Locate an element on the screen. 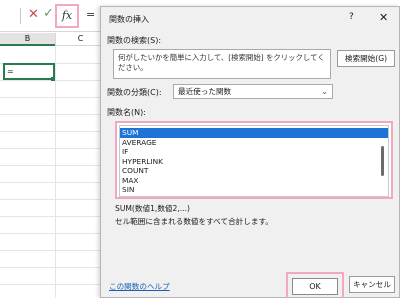  list-scrollbar is located at coordinates (382, 161).